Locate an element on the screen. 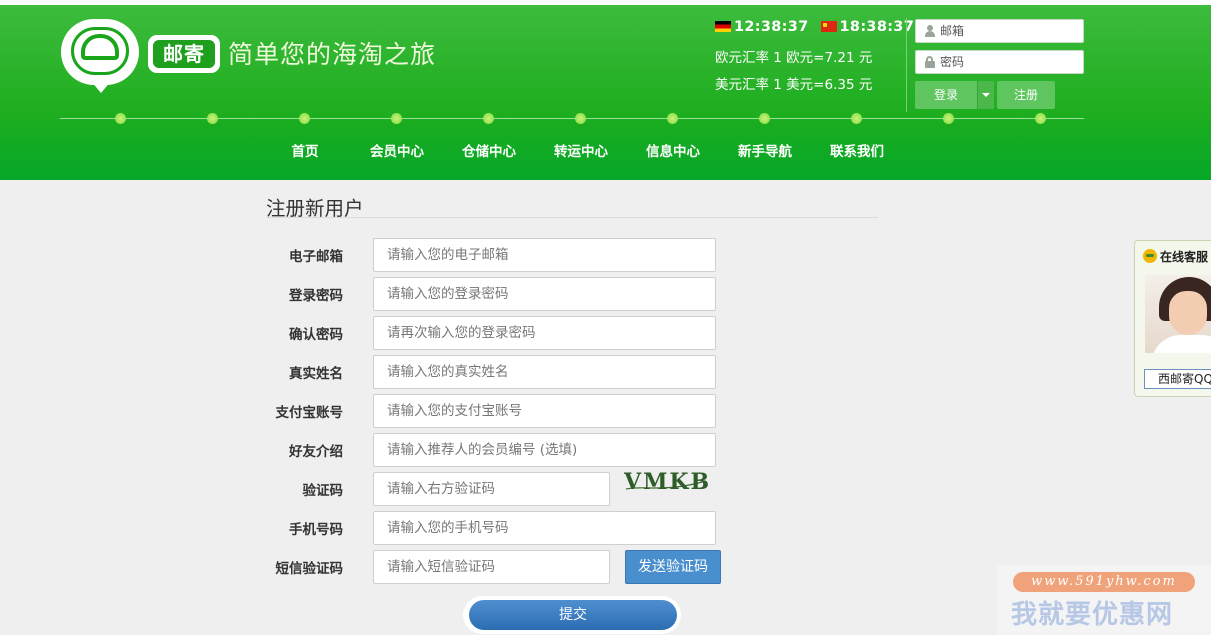  login-password-placeholder: 密码 is located at coordinates (952, 62).